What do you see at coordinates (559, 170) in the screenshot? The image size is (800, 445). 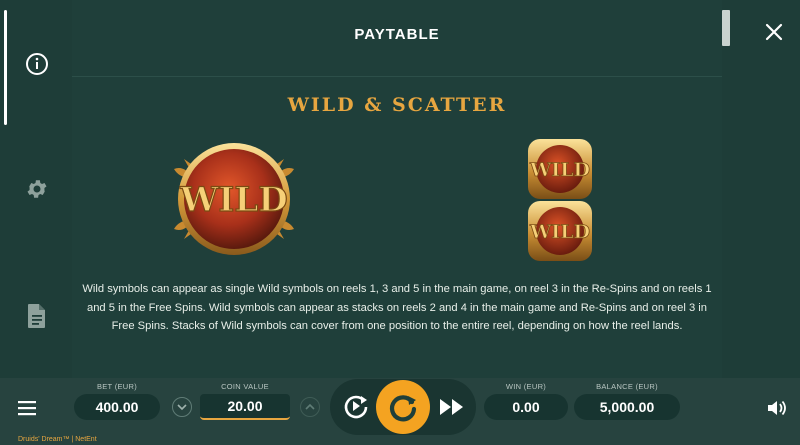 I see `wild-stack-text-top: WILD` at bounding box center [559, 170].